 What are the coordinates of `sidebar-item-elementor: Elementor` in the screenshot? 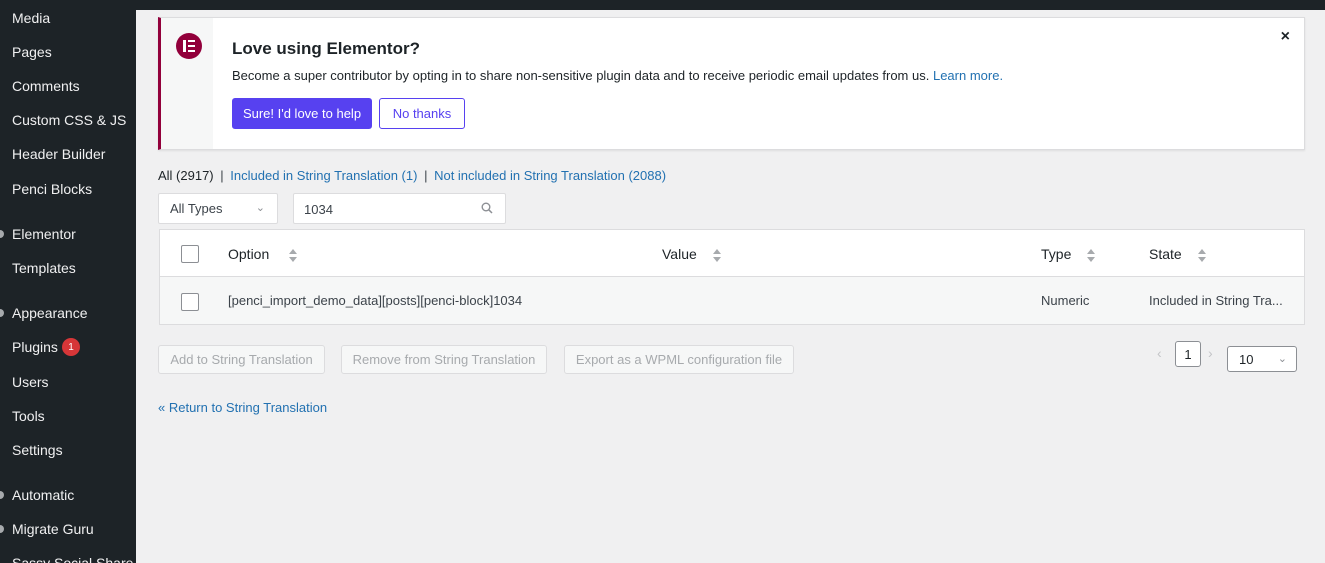 It's located at (68, 234).